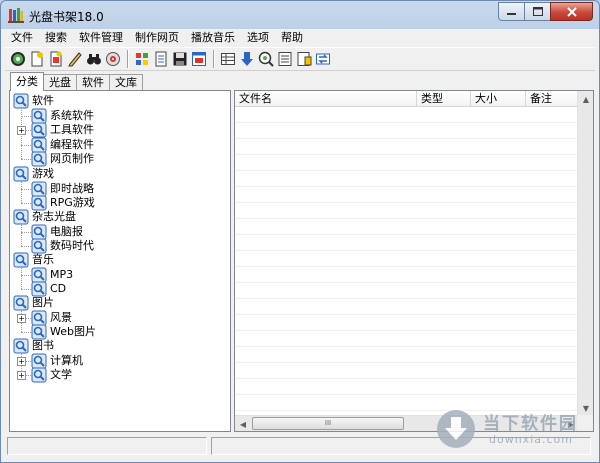 This screenshot has width=600, height=463. Describe the element at coordinates (27, 81) in the screenshot. I see `tab-category: 分类` at that location.